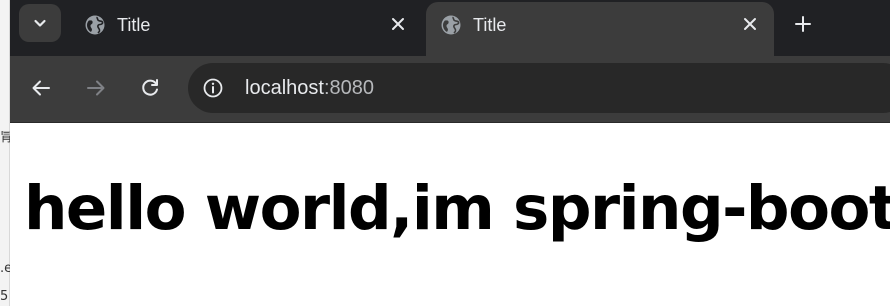 The width and height of the screenshot is (890, 306). I want to click on url-text: localhost:8080, so click(309, 88).